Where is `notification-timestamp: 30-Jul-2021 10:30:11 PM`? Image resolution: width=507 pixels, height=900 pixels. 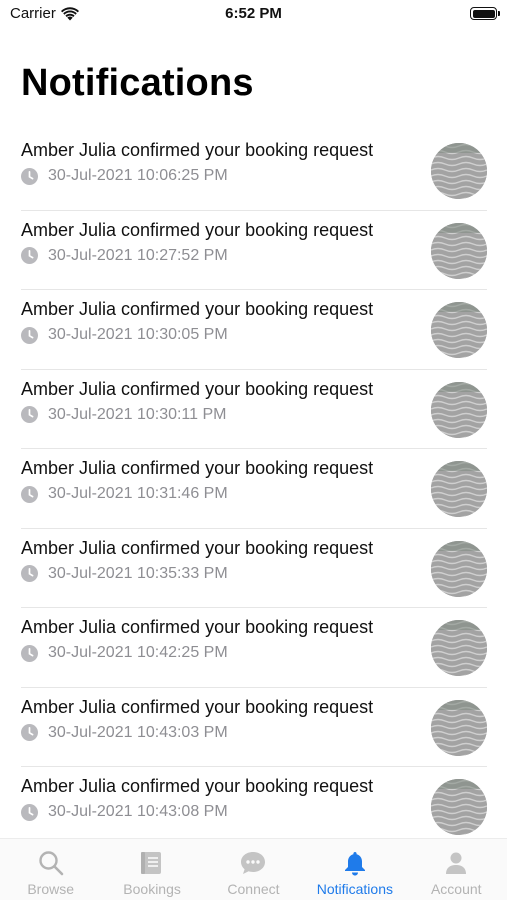
notification-timestamp: 30-Jul-2021 10:30:11 PM is located at coordinates (137, 414).